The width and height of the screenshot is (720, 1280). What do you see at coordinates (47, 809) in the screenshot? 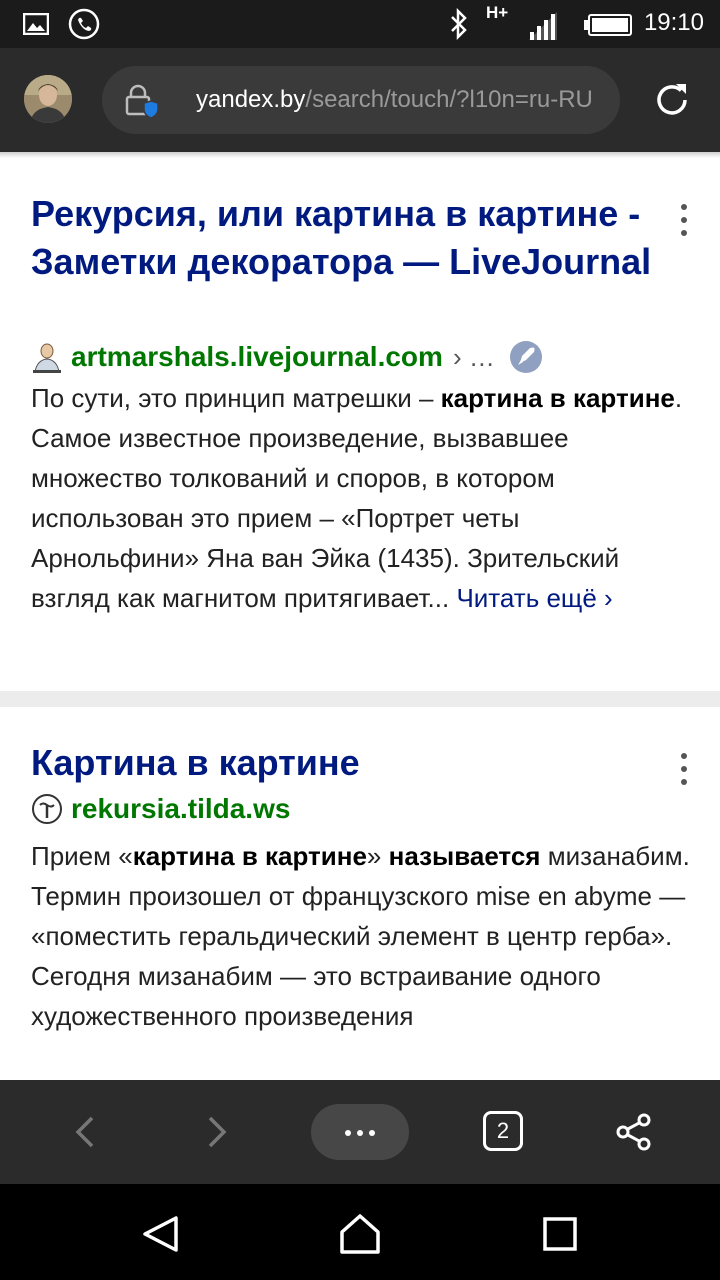
I see `tilda-logo-icon` at bounding box center [47, 809].